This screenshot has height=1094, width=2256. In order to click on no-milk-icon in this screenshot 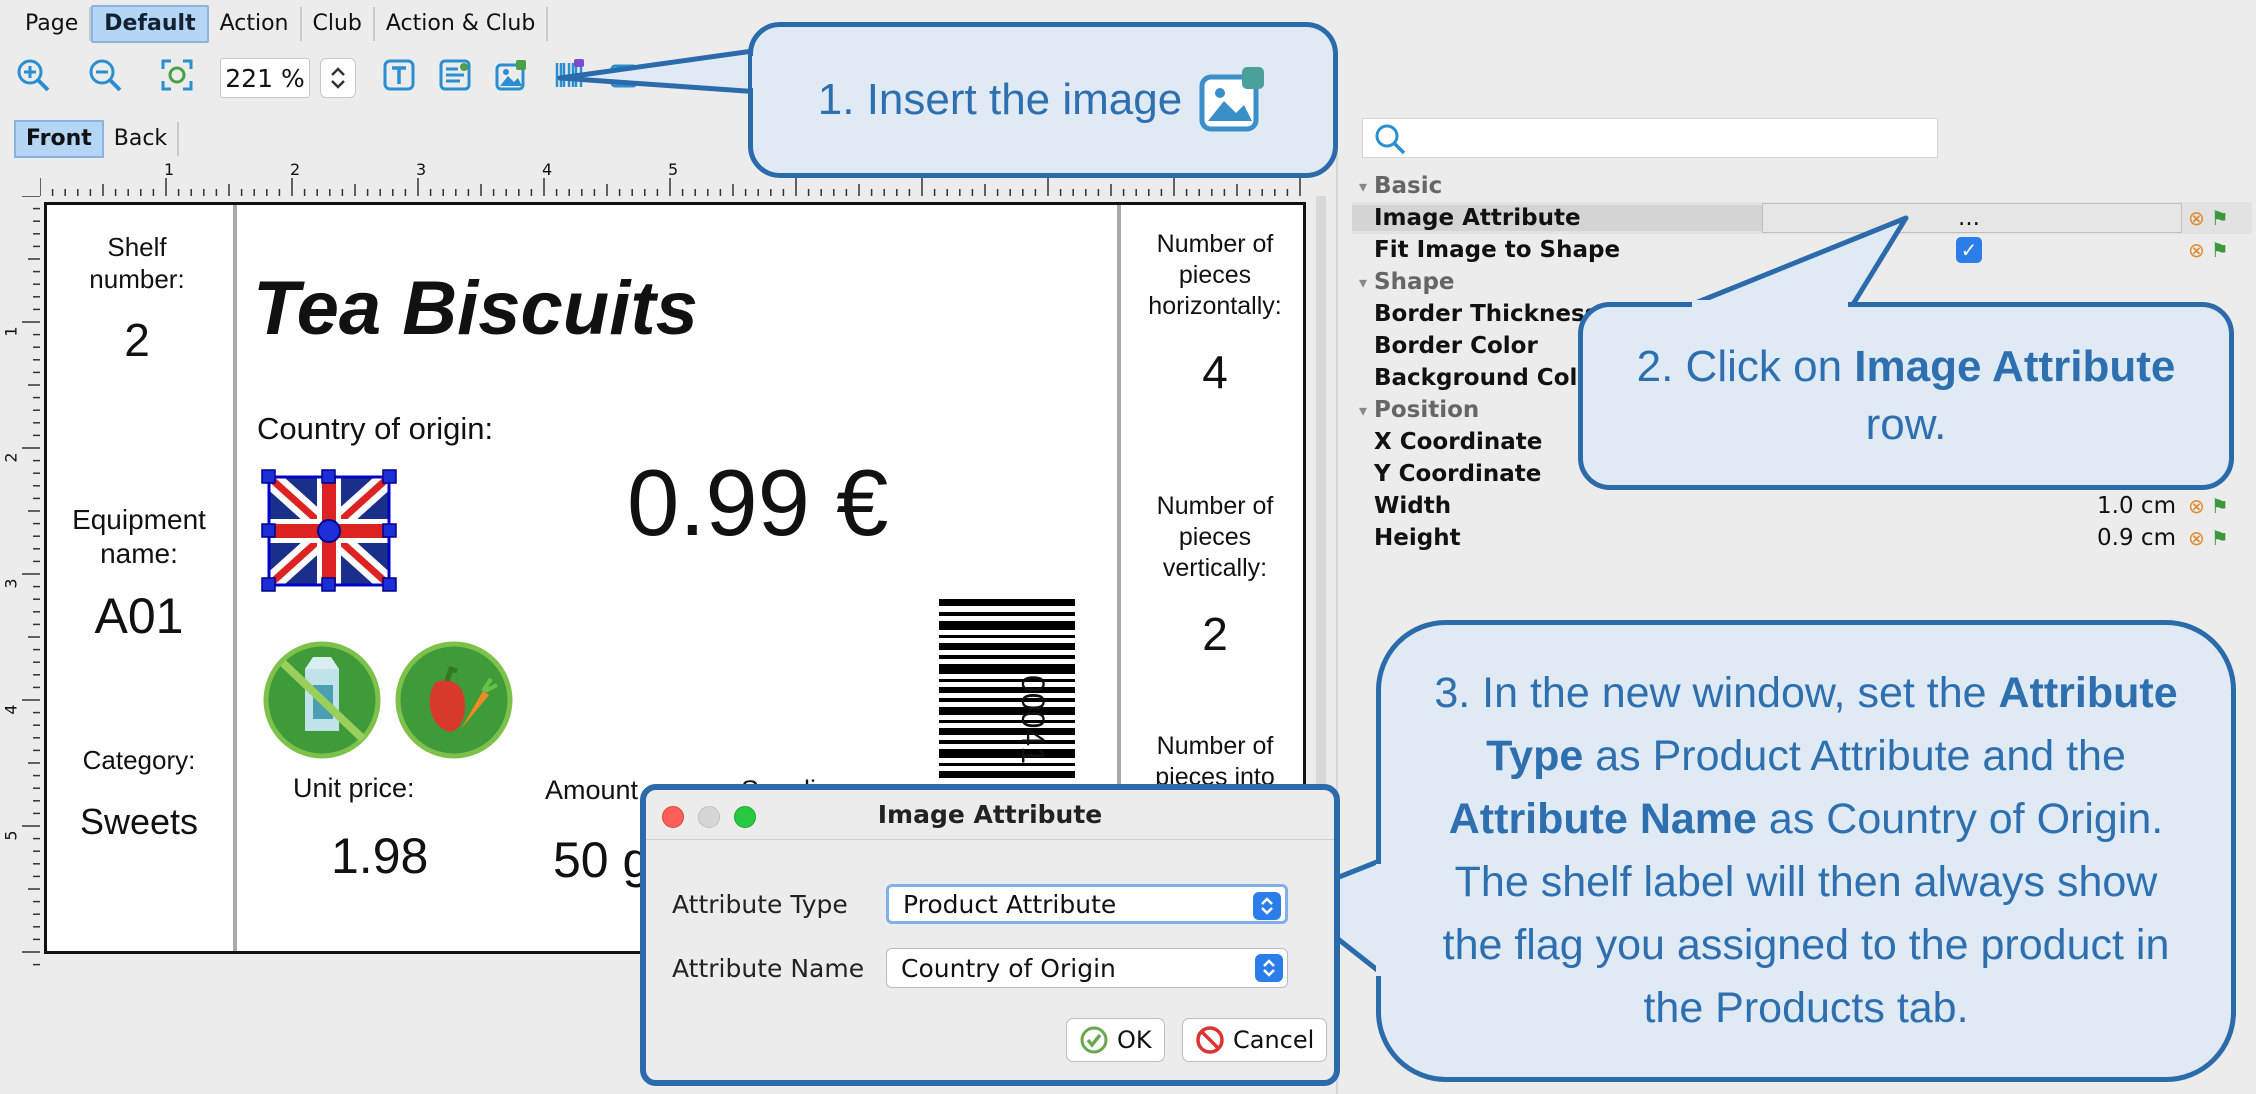, I will do `click(322, 700)`.